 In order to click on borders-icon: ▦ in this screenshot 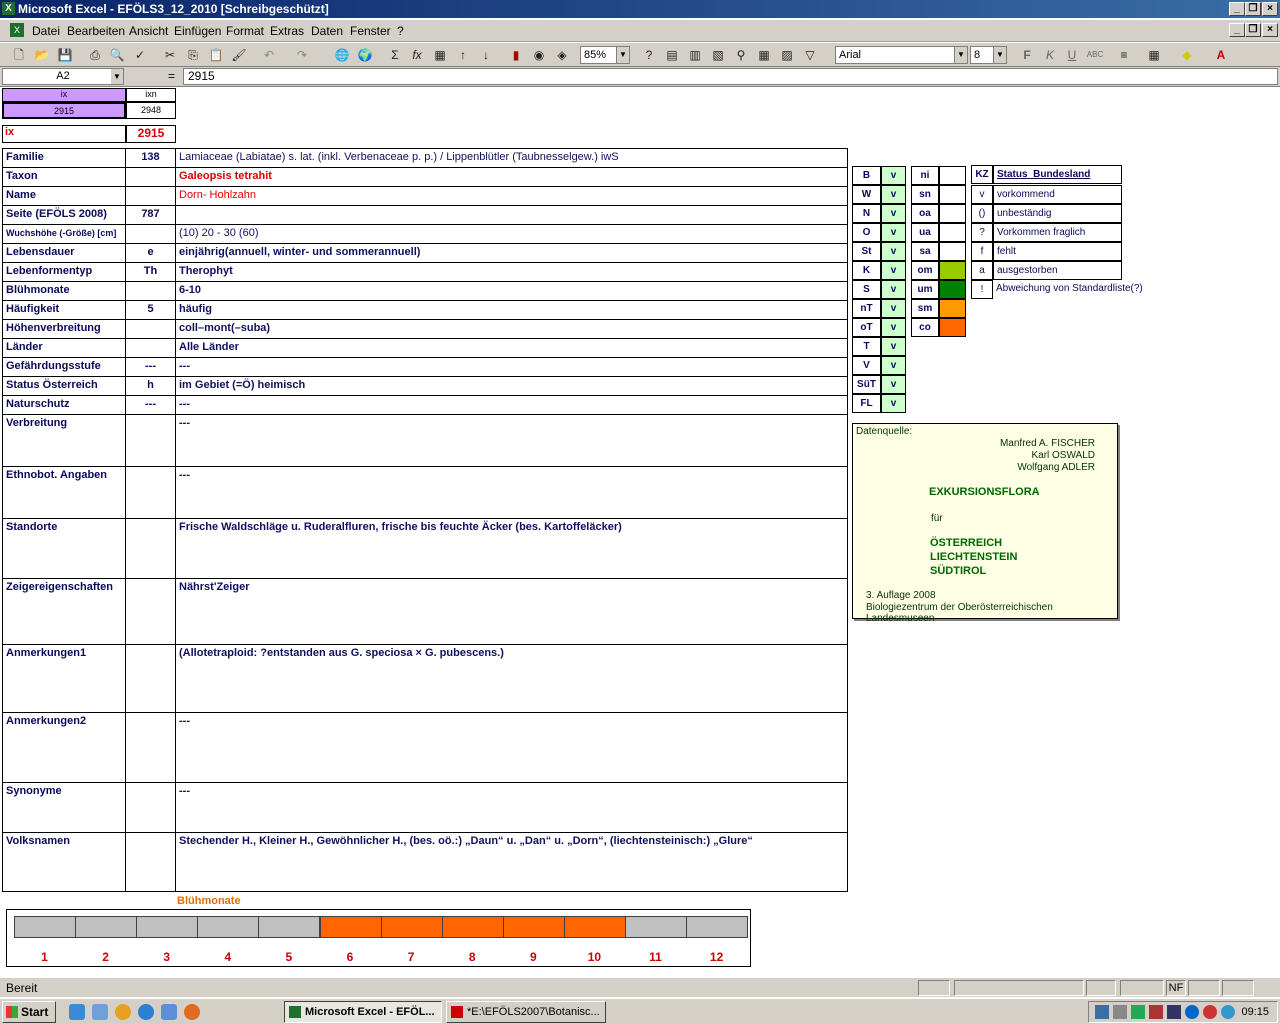, I will do `click(1154, 55)`.